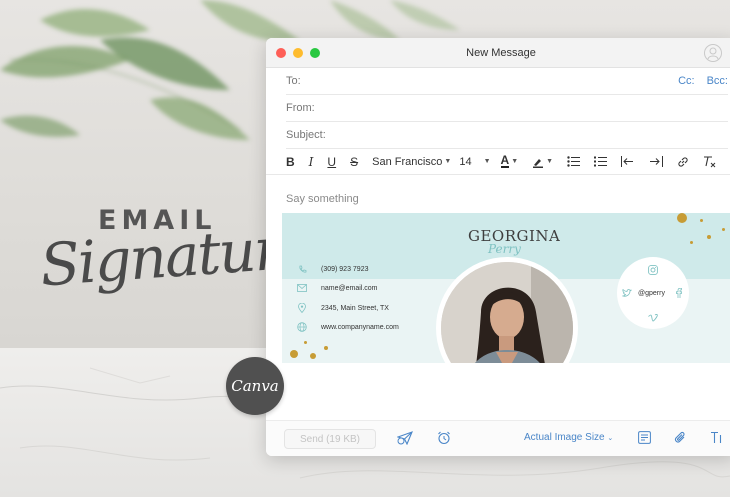 The width and height of the screenshot is (730, 497). What do you see at coordinates (644, 437) in the screenshot?
I see `browser-icon` at bounding box center [644, 437].